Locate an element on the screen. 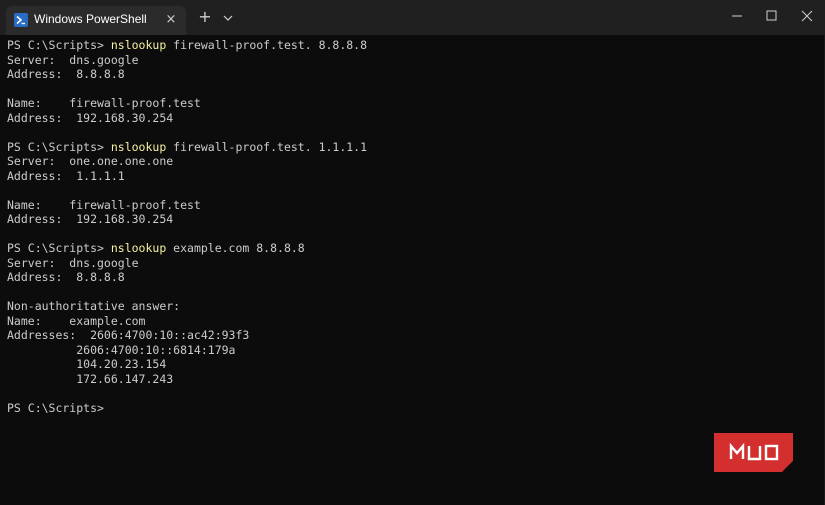 The width and height of the screenshot is (825, 505). close-tab-icon: × is located at coordinates (171, 20).